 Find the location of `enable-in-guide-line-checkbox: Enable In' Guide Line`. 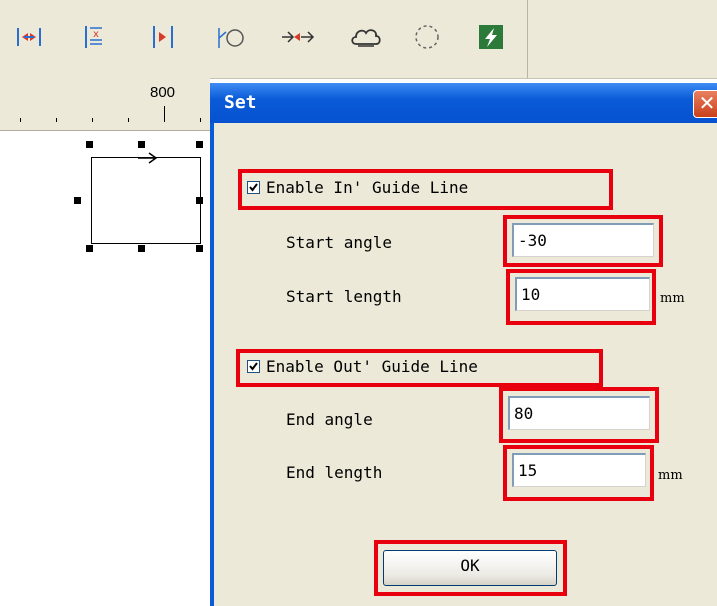

enable-in-guide-line-checkbox: Enable In' Guide Line is located at coordinates (357, 187).